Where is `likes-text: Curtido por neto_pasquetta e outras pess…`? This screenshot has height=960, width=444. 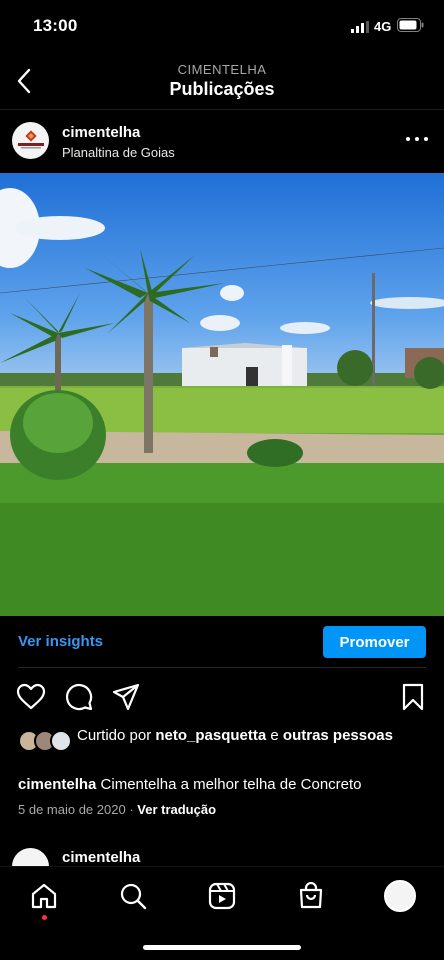 likes-text: Curtido por neto_pasquetta e outras pess… is located at coordinates (252, 736).